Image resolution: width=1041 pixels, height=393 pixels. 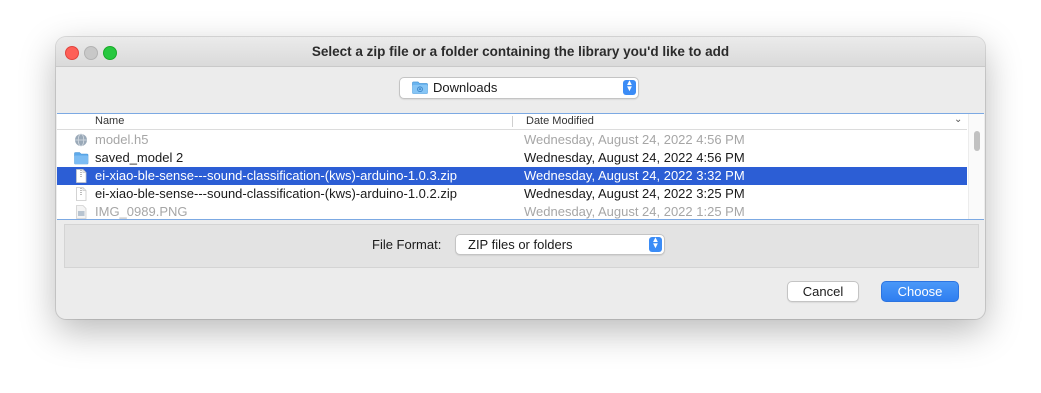 What do you see at coordinates (634, 193) in the screenshot?
I see `file-date: Wednesday, August 24, 2022 3:25 PM` at bounding box center [634, 193].